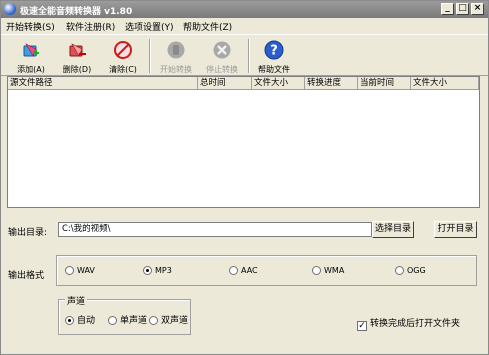 This screenshot has width=489, height=355. Describe the element at coordinates (30, 26) in the screenshot. I see `menu-start-convert: 开始转换(S)` at that location.